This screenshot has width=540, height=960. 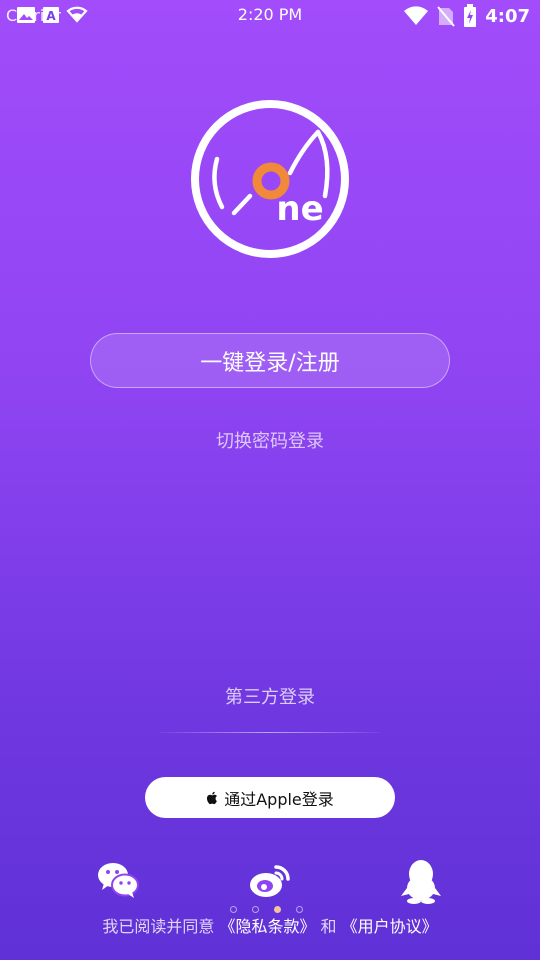 I want to click on apple-login-button: 通过Apple登录, so click(x=270, y=797).